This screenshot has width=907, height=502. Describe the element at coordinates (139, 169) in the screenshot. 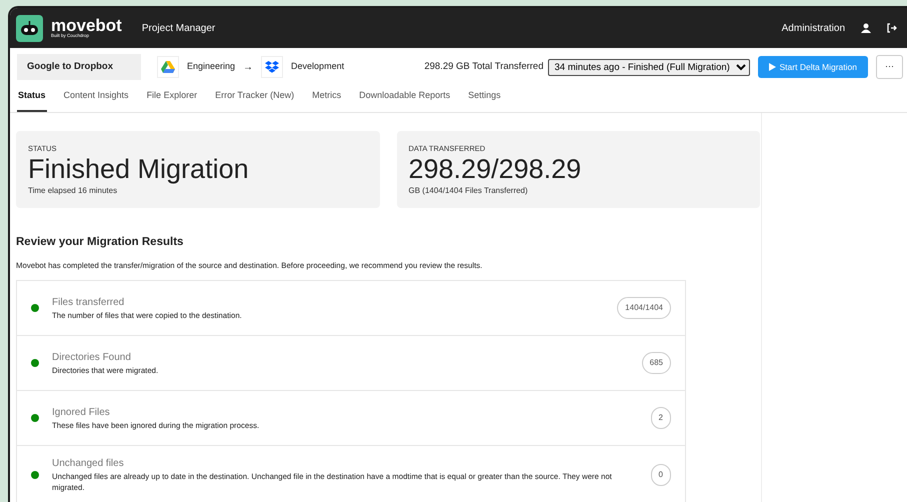

I see `stat-value: Finished Migration` at that location.